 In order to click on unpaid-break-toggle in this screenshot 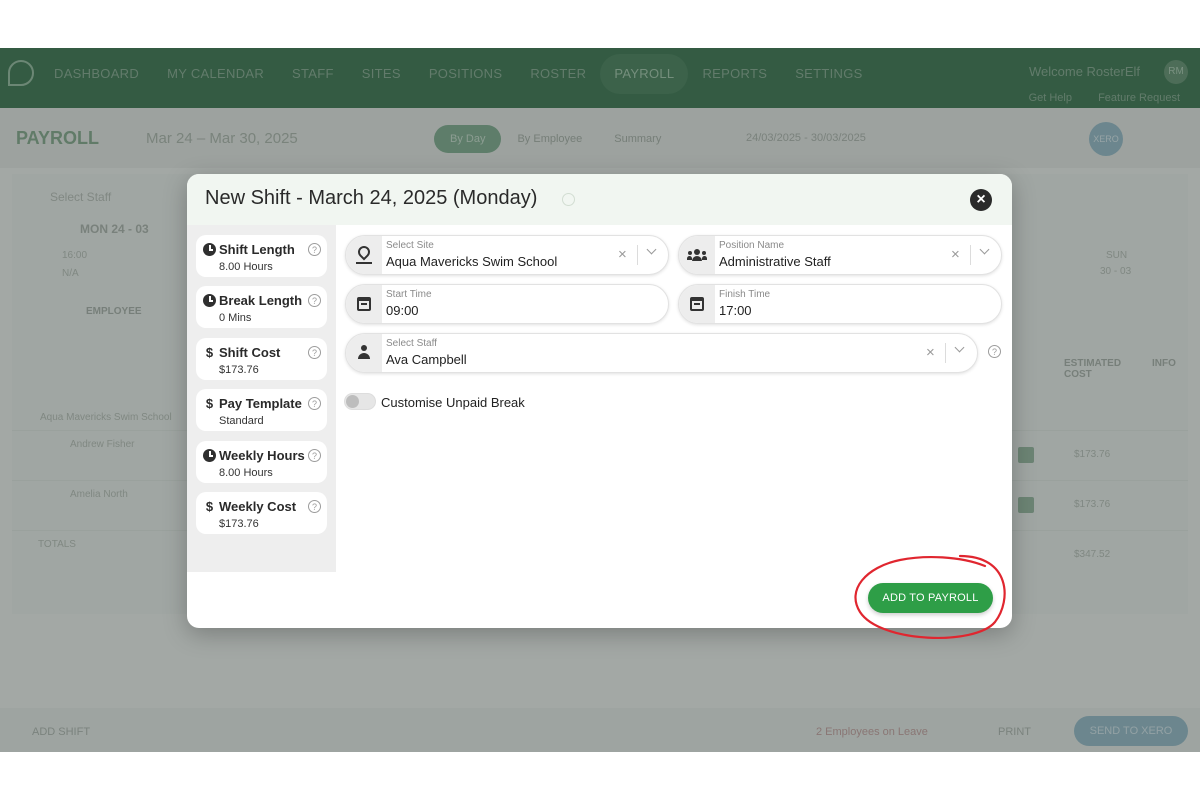, I will do `click(360, 401)`.